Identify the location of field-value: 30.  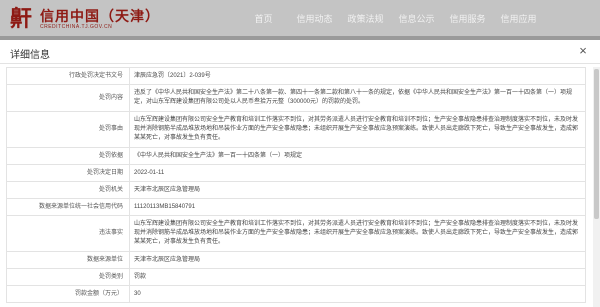
(357, 294).